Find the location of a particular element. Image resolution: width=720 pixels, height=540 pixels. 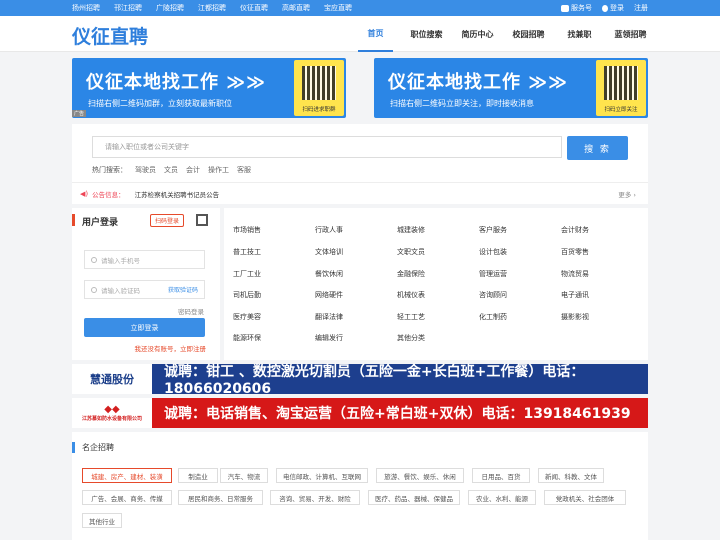

login-submit-button: 立即登录 is located at coordinates (144, 327).